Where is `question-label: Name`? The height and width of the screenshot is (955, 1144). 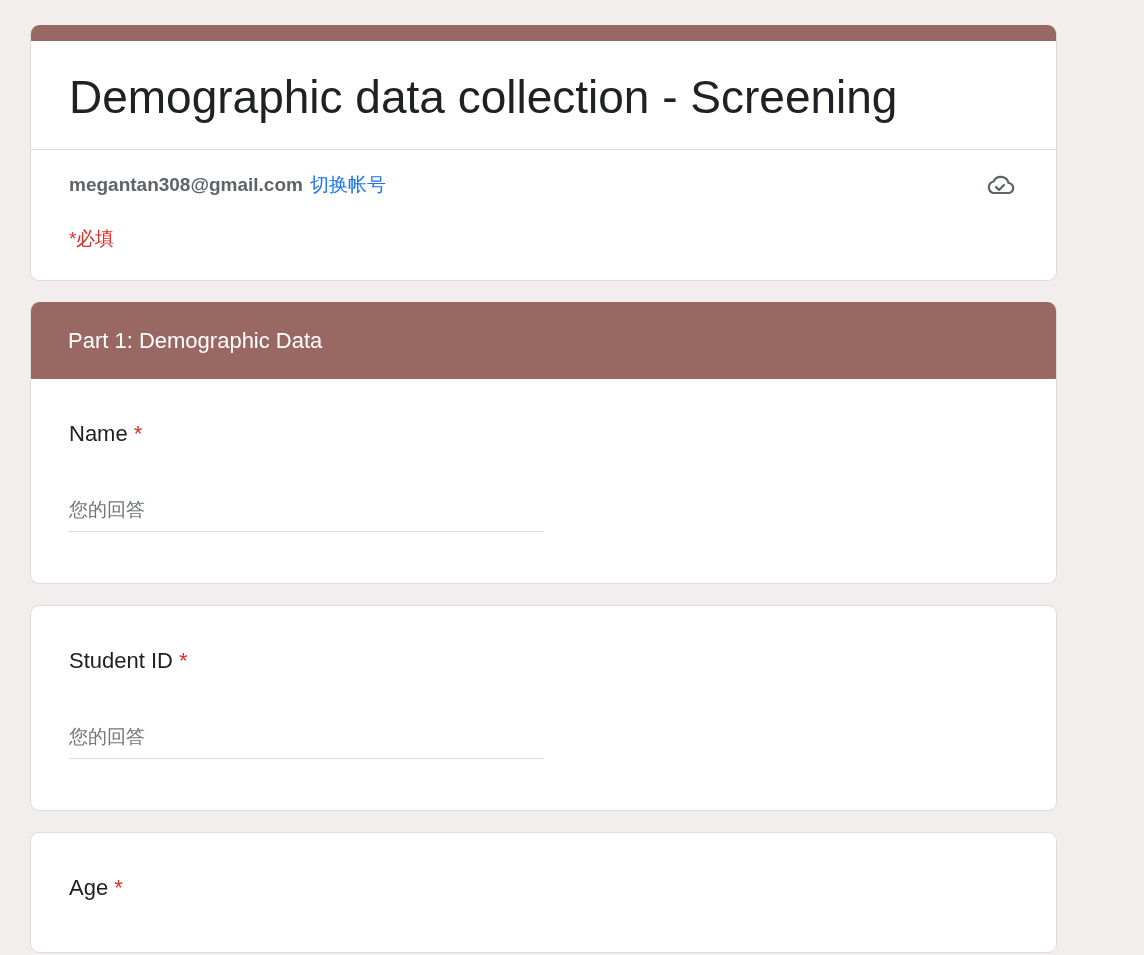 question-label: Name is located at coordinates (98, 434).